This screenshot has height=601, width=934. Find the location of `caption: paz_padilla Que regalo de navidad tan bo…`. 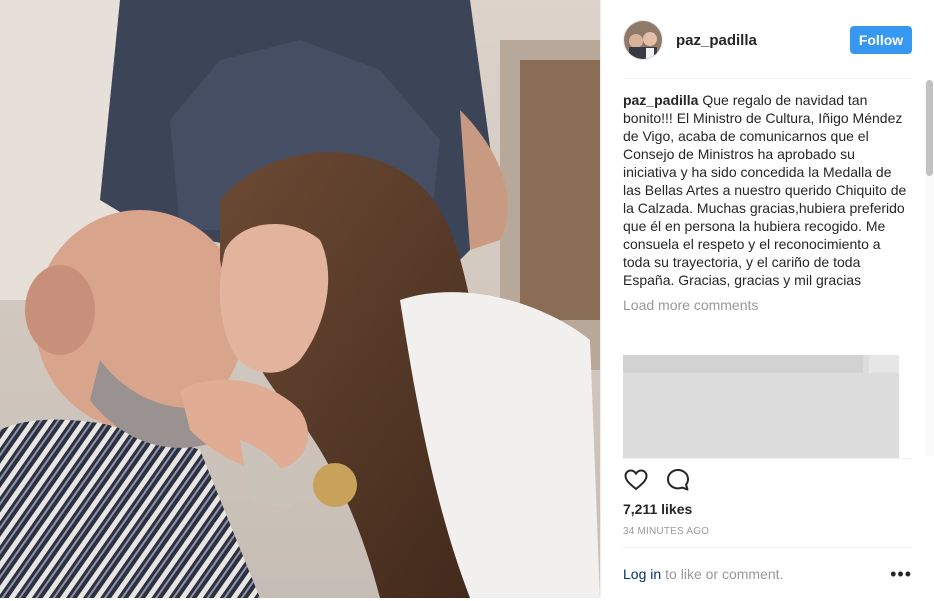

caption: paz_padilla Que regalo de navidad tan bo… is located at coordinates (766, 190).